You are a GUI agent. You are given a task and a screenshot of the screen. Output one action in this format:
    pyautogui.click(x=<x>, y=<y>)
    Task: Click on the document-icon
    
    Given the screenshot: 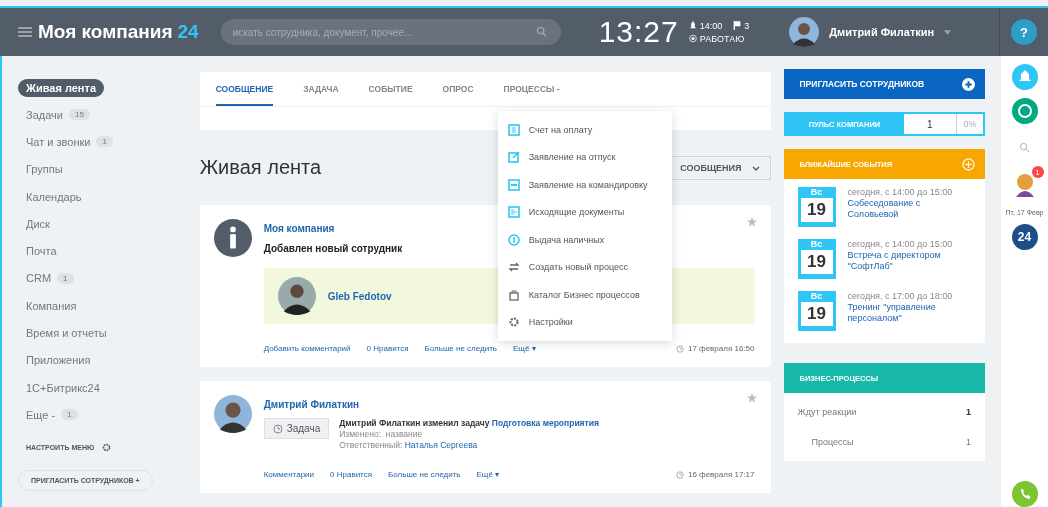 What is the action you would take?
    pyautogui.click(x=513, y=129)
    